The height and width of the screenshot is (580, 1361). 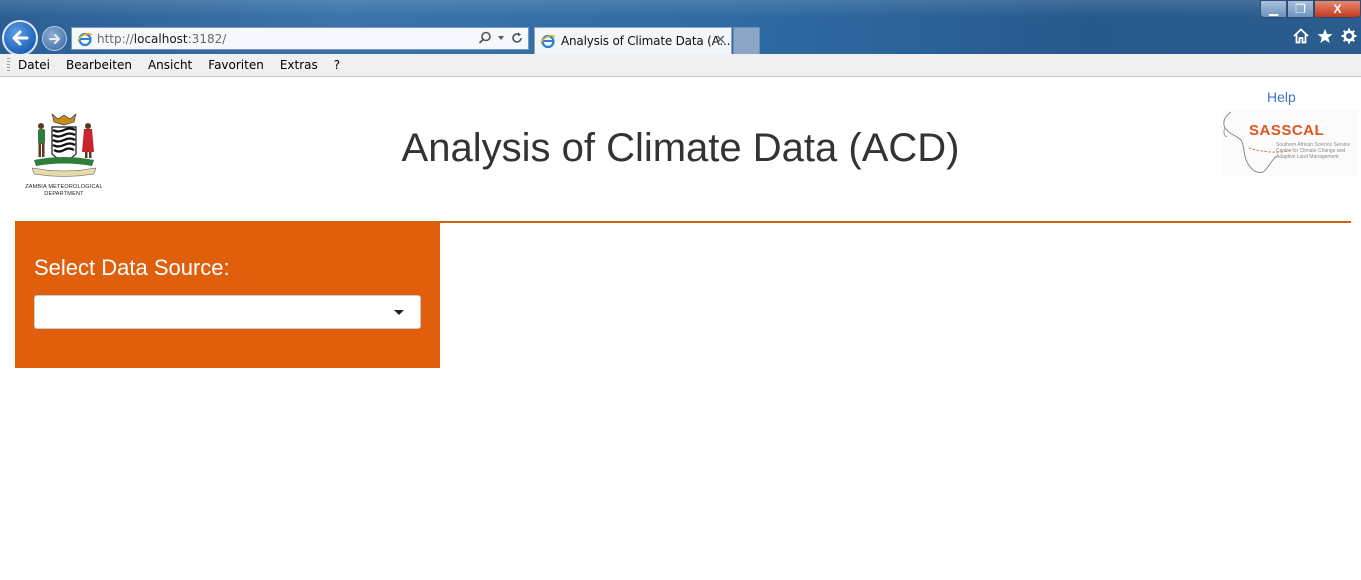 I want to click on toolbar-grip, so click(x=8, y=65).